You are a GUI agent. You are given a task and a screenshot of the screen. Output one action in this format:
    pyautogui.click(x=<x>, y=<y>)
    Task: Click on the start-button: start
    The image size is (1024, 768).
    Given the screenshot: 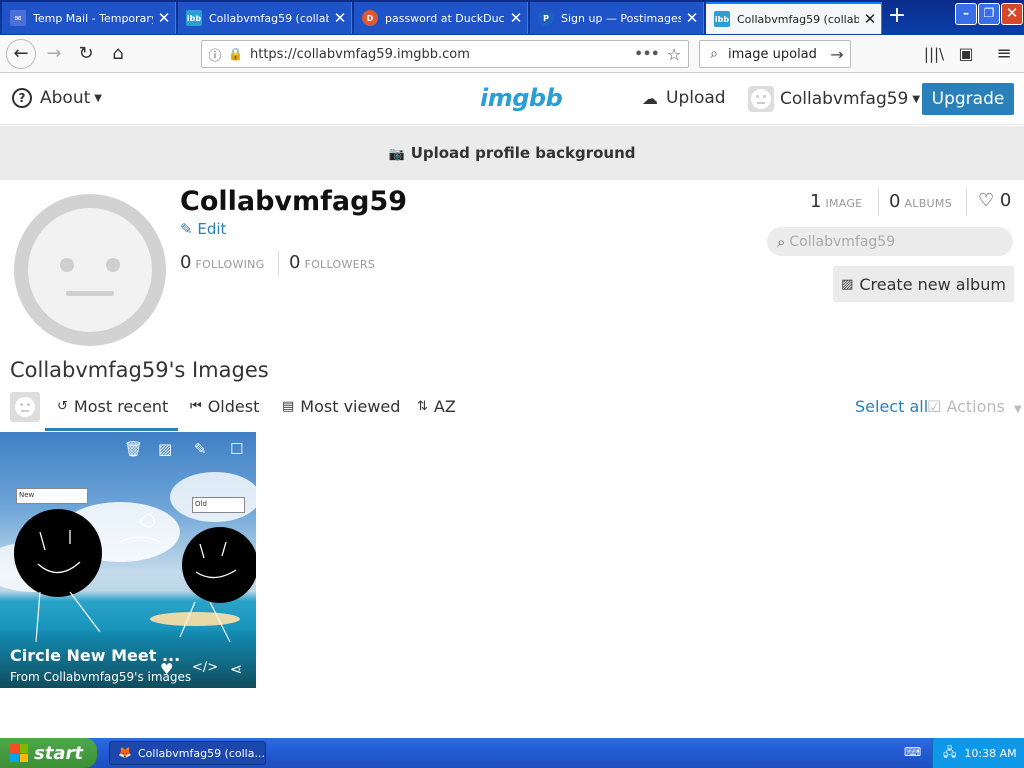 What is the action you would take?
    pyautogui.click(x=48, y=753)
    